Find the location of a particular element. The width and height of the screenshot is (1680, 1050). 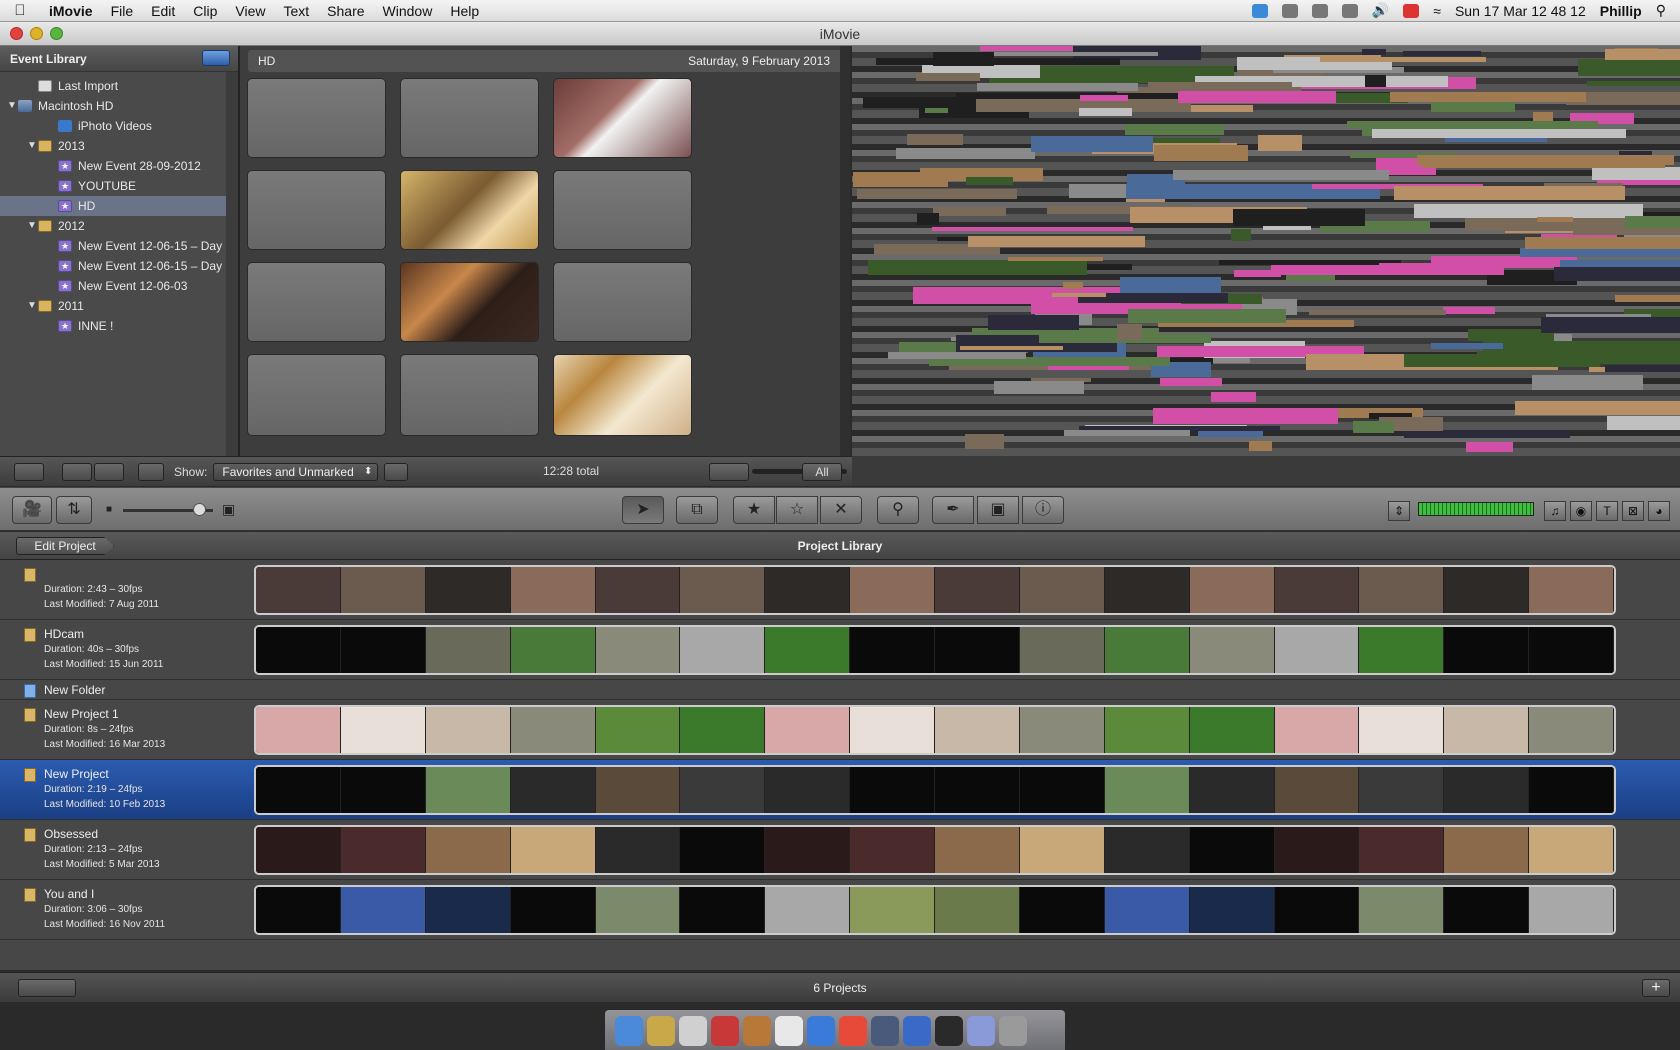

chrome-icon is located at coordinates (853, 1031).